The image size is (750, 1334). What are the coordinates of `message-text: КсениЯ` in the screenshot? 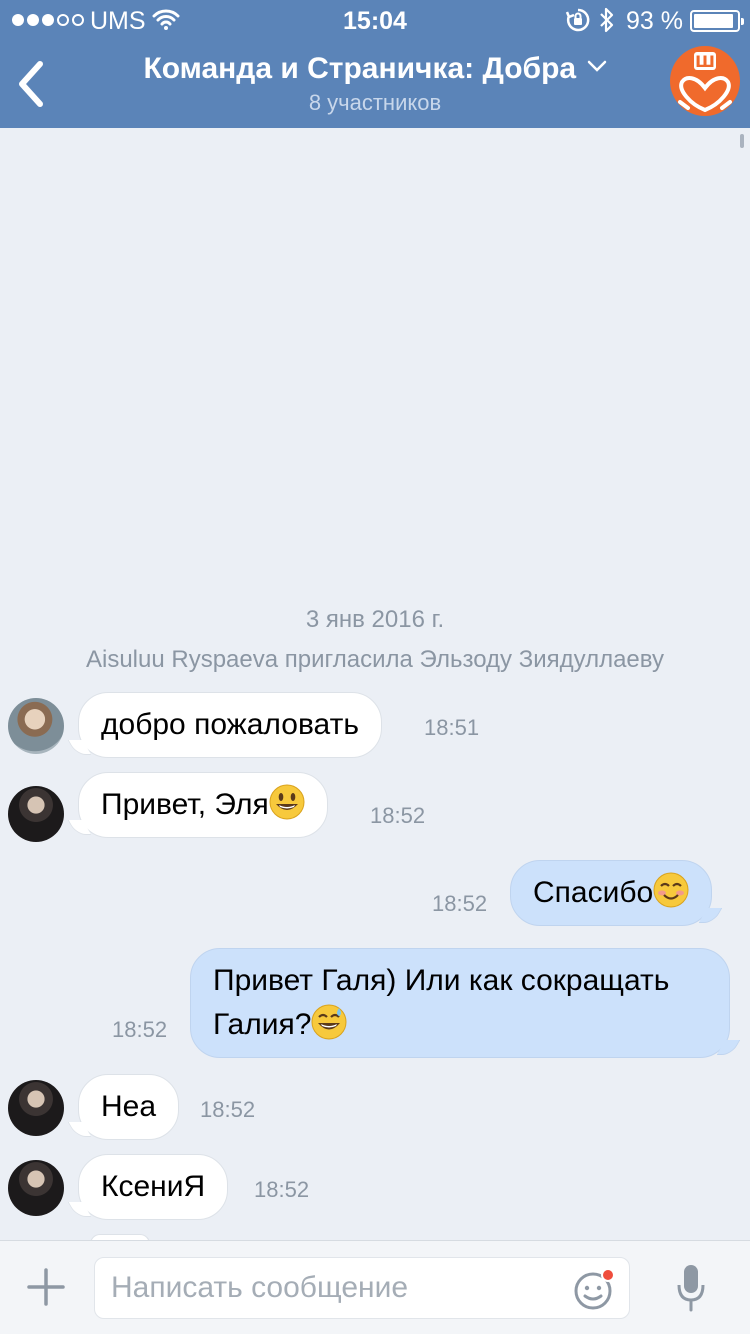 It's located at (153, 1186).